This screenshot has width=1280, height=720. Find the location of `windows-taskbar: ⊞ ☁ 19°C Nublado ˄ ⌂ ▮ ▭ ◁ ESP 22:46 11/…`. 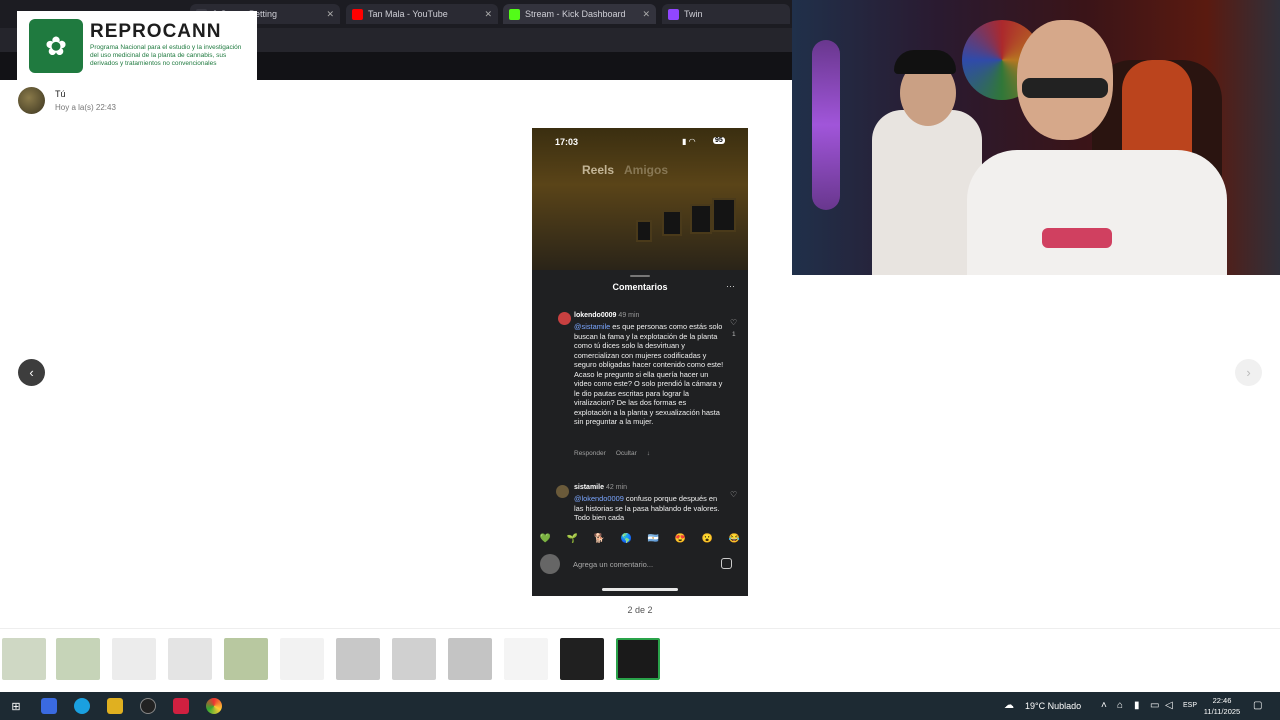

windows-taskbar: ⊞ ☁ 19°C Nublado ˄ ⌂ ▮ ▭ ◁ ESP 22:46 11/… is located at coordinates (640, 706).